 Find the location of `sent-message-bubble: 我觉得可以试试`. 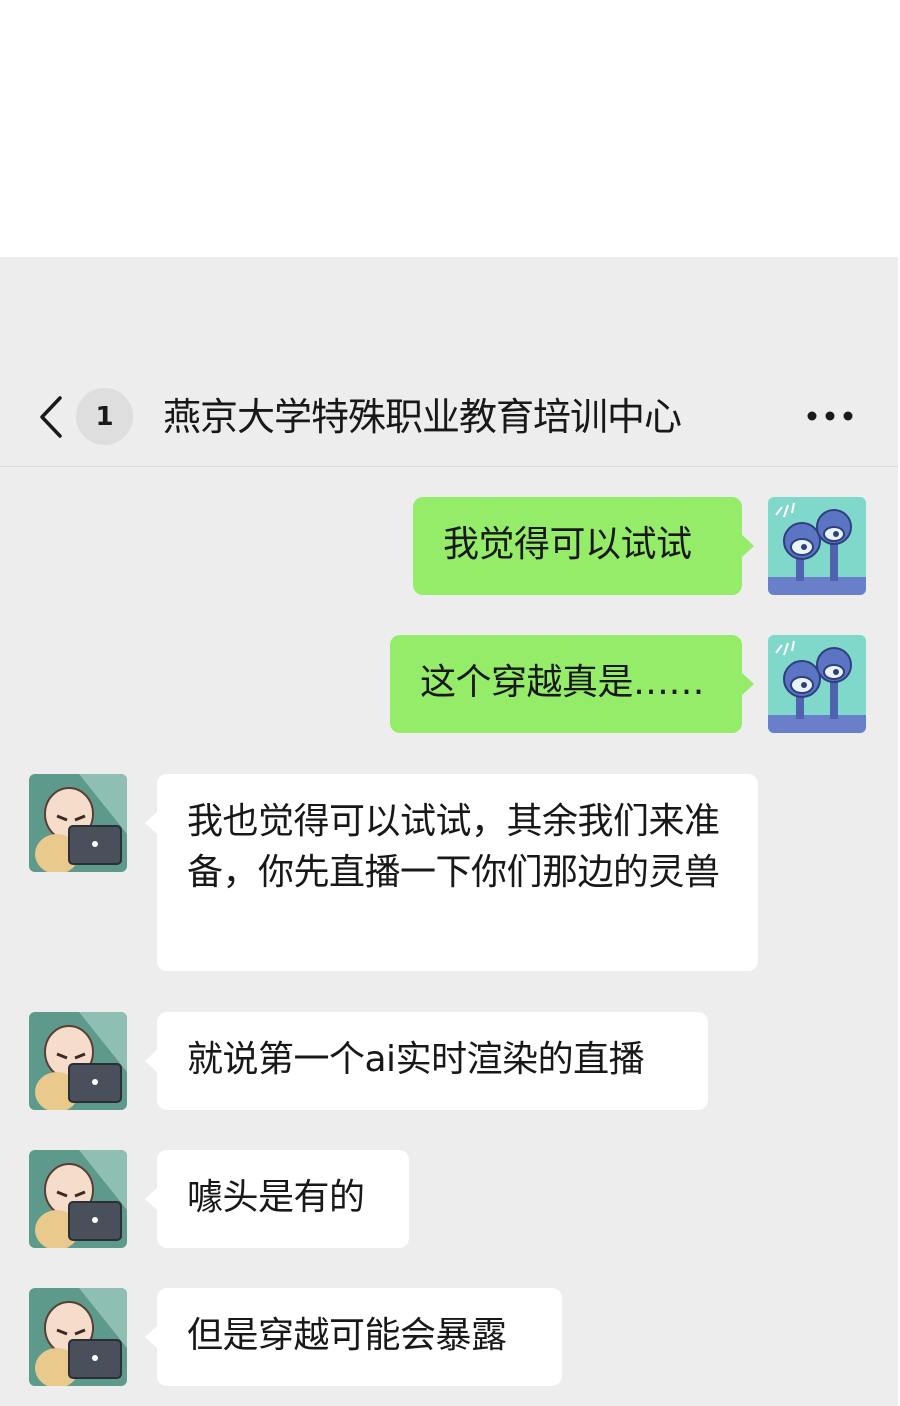

sent-message-bubble: 我觉得可以试试 is located at coordinates (583, 546).